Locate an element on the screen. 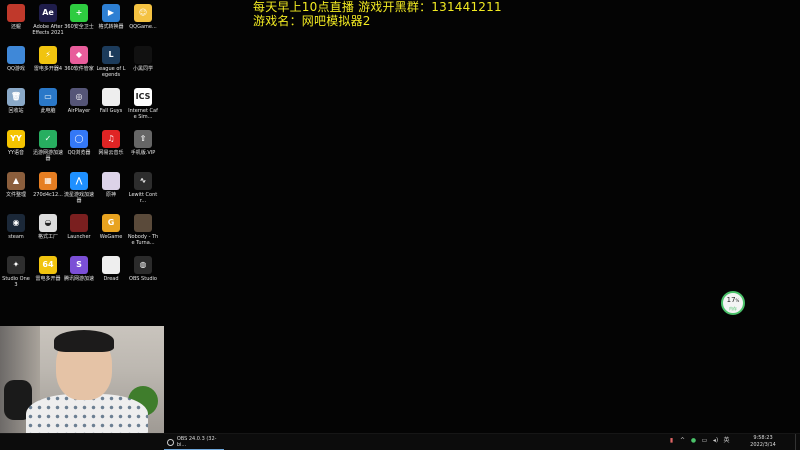 The height and width of the screenshot is (450, 800). desktop-icon-label: 格式转换器 is located at coordinates (111, 27).